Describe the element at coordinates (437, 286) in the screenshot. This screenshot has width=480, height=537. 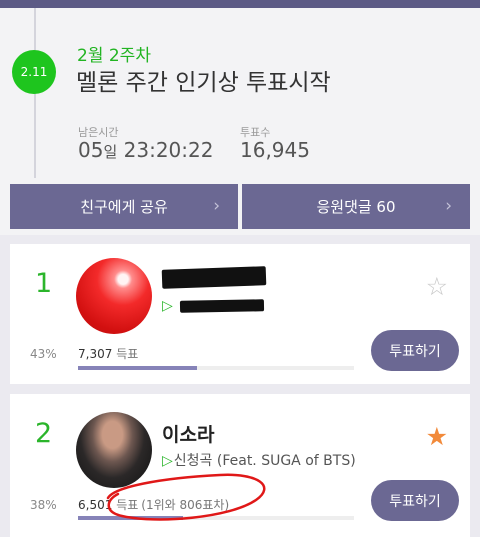
I see `star-outline-icon: ☆` at that location.